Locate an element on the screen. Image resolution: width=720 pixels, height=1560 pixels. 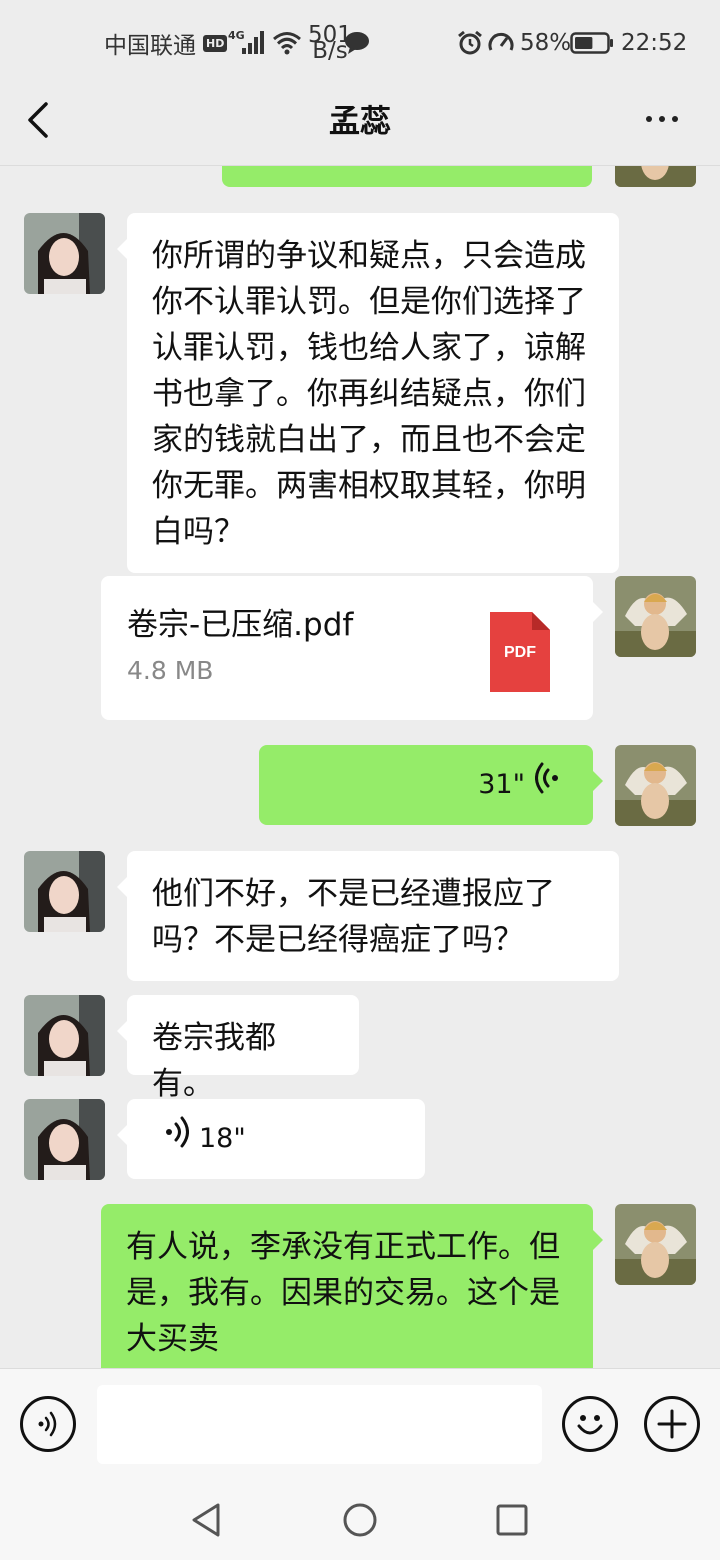
input-bar is located at coordinates (360, 1424).